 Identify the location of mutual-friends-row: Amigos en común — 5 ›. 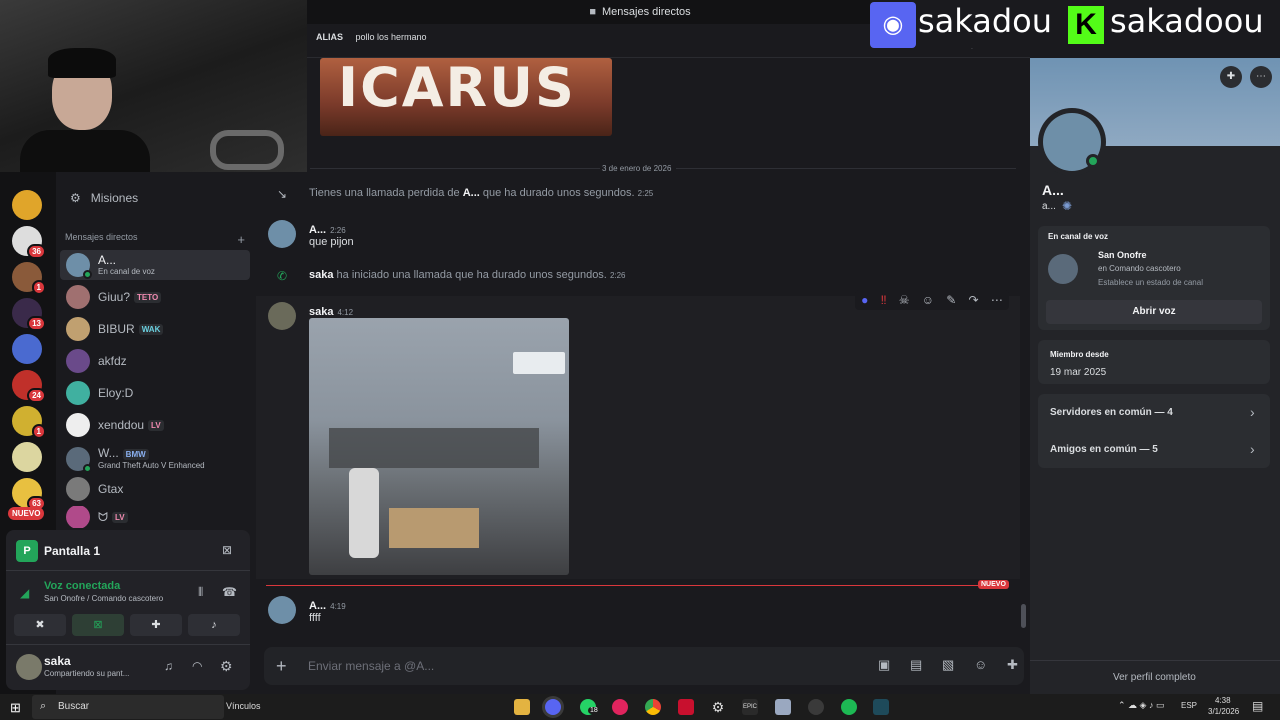
(1154, 449).